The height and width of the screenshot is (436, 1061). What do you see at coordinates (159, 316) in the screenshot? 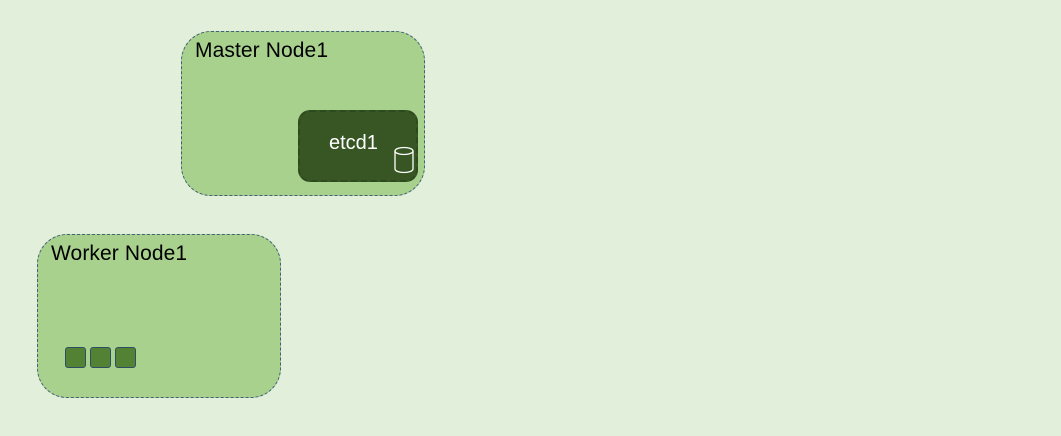
I see `worker-node: Worker Node1` at bounding box center [159, 316].